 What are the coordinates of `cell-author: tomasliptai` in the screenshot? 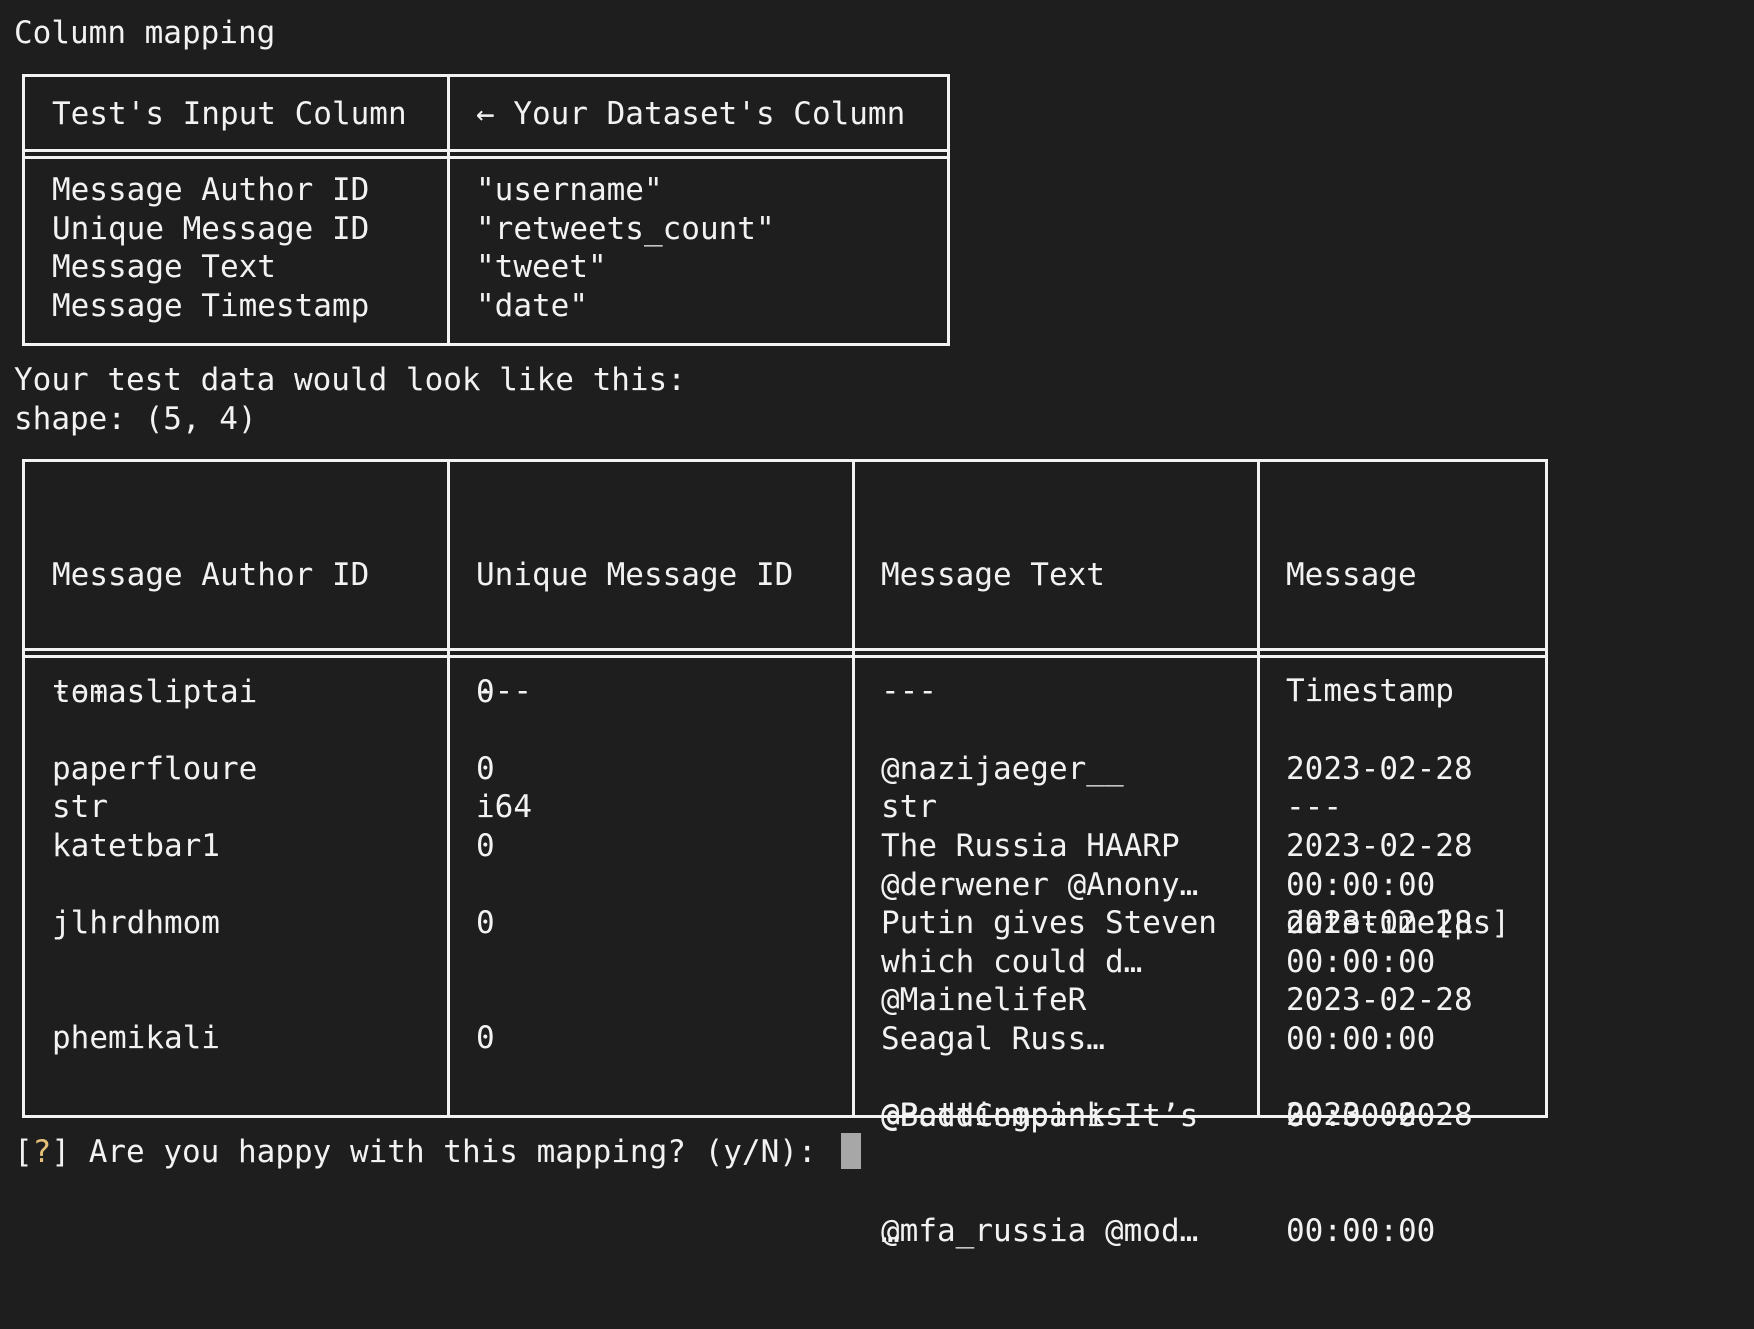 It's located at (155, 692).